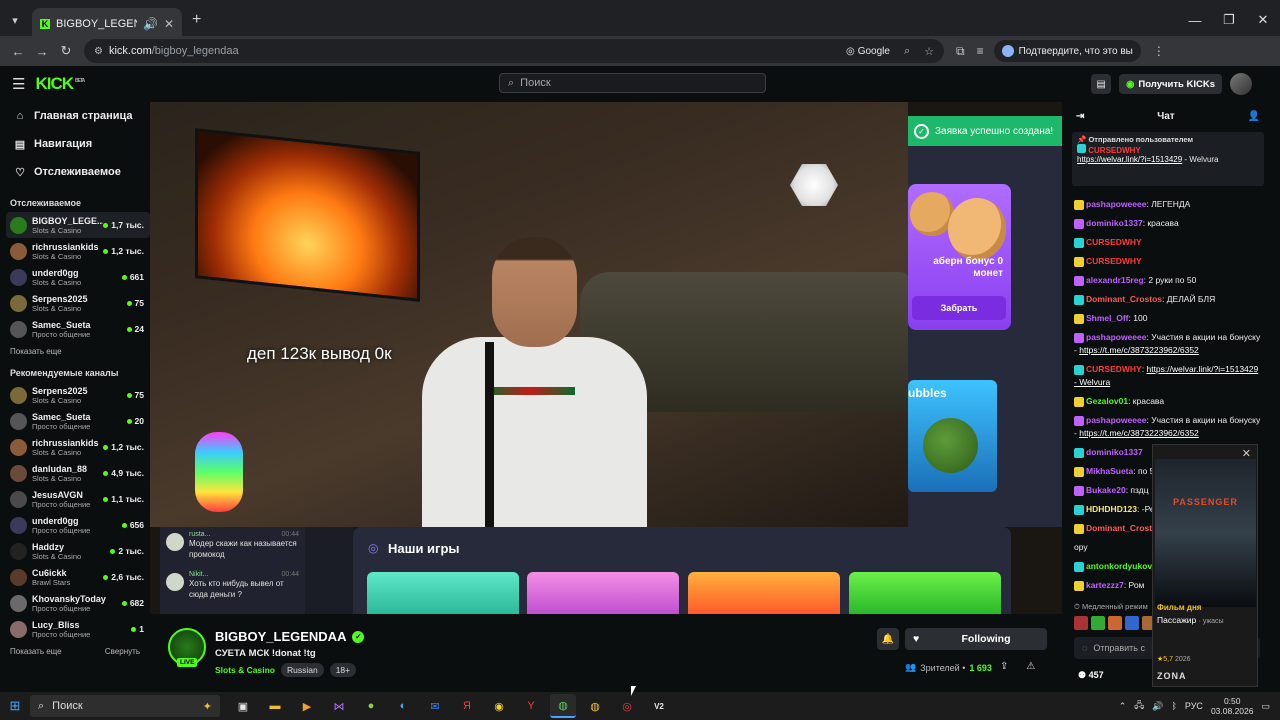 This screenshot has width=1280, height=720. What do you see at coordinates (275, 706) in the screenshot?
I see `file-explorer-icon: ▬` at bounding box center [275, 706].